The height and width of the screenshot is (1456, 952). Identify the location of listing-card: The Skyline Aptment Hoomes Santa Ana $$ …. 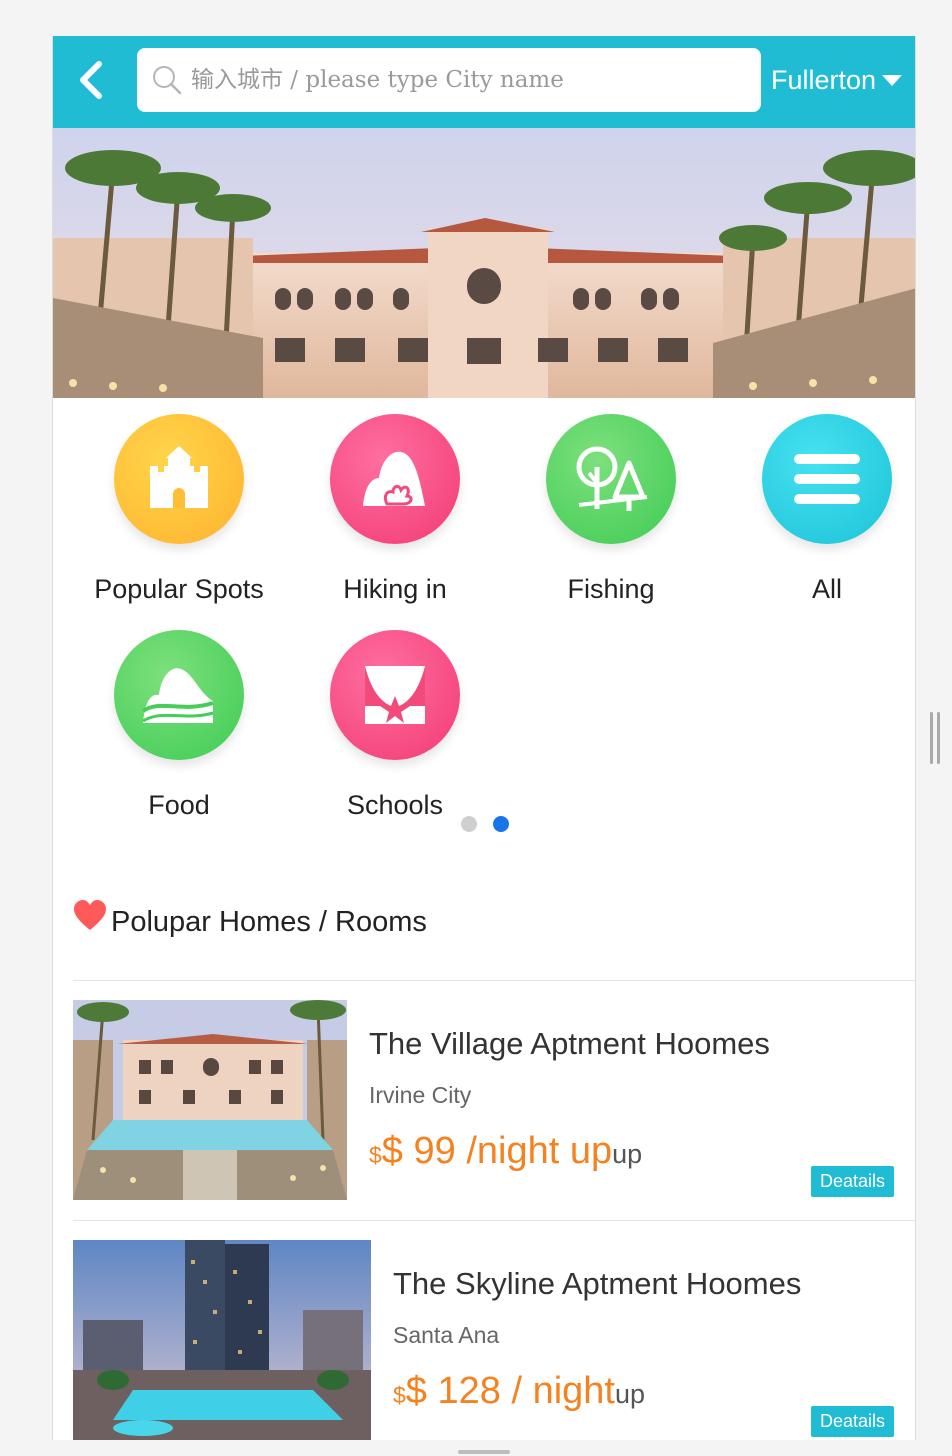
(494, 1340).